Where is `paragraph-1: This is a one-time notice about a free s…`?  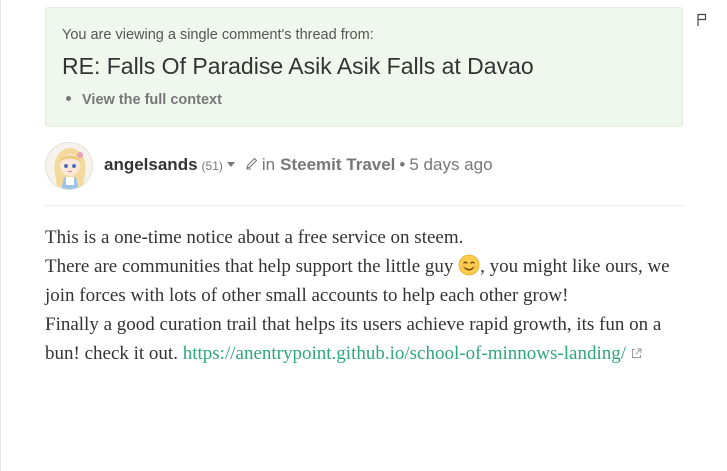 paragraph-1: This is a one-time notice about a free s… is located at coordinates (254, 237).